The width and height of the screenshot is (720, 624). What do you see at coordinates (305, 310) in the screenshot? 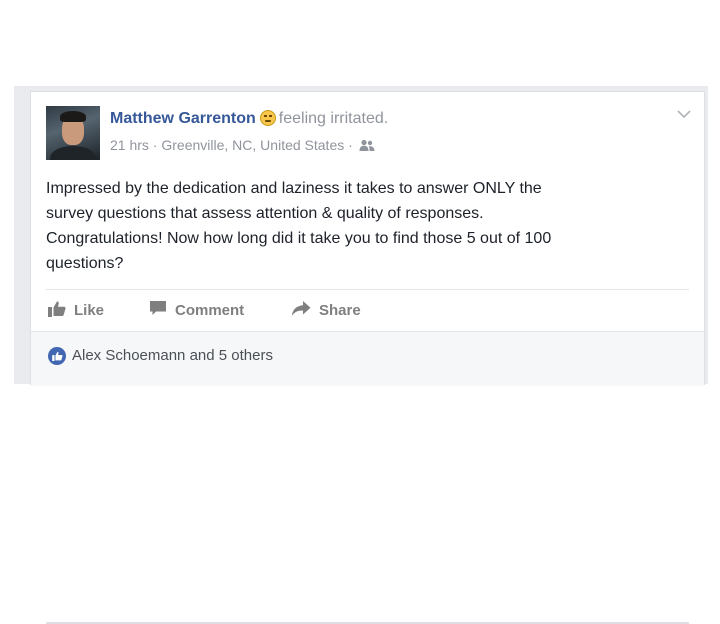
I see `share-arrow-icon` at bounding box center [305, 310].